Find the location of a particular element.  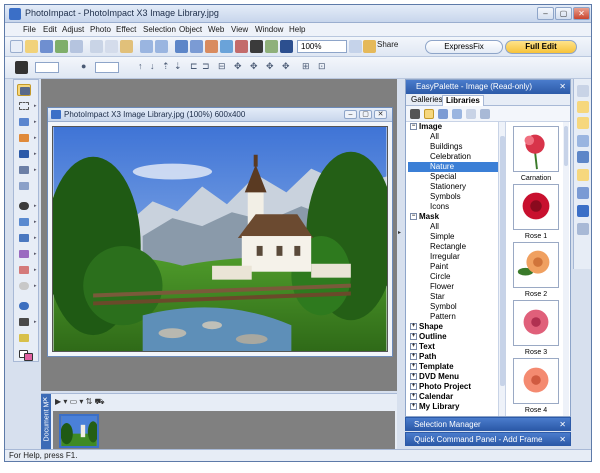

zoom-field: 100% is located at coordinates (322, 46).